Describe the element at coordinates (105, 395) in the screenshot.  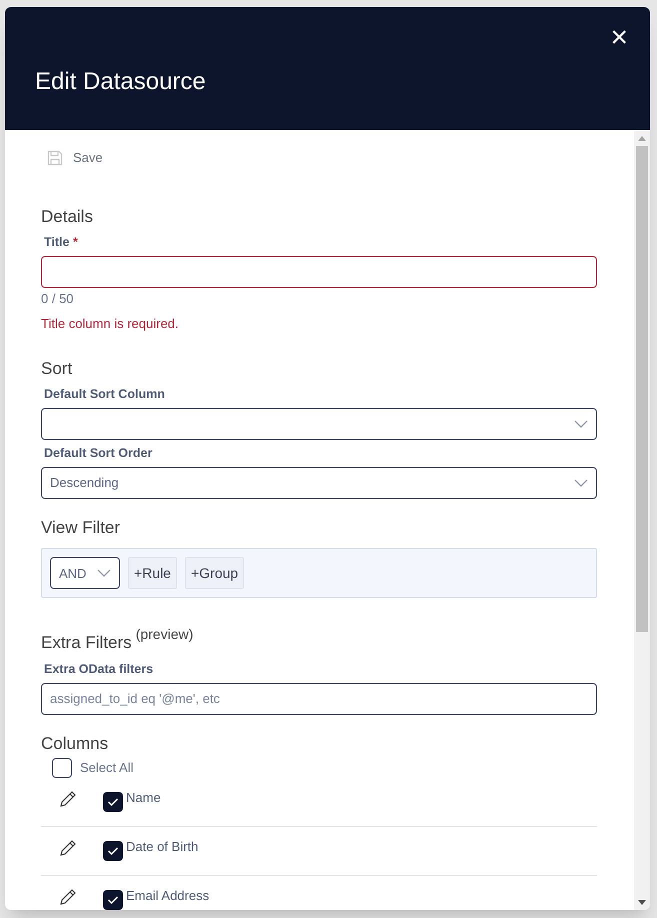
I see `field-label: Default Sort Column` at that location.